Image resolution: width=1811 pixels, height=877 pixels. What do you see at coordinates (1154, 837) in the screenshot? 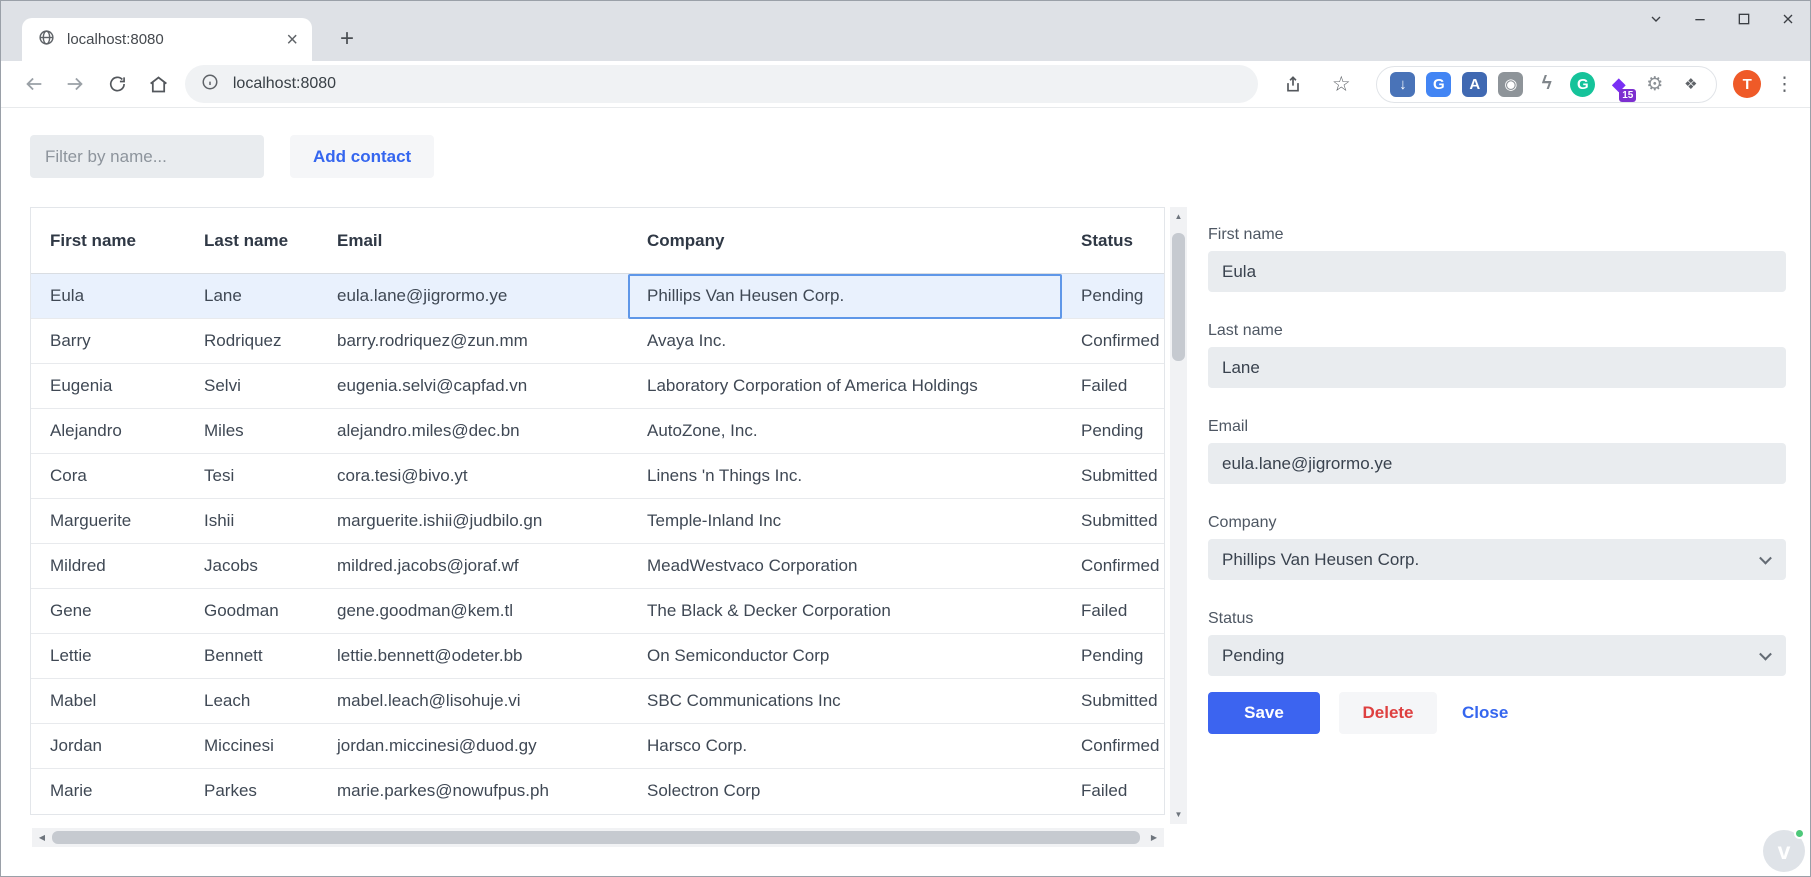
I see `scroll-right-arrow-icon: ▶` at bounding box center [1154, 837].